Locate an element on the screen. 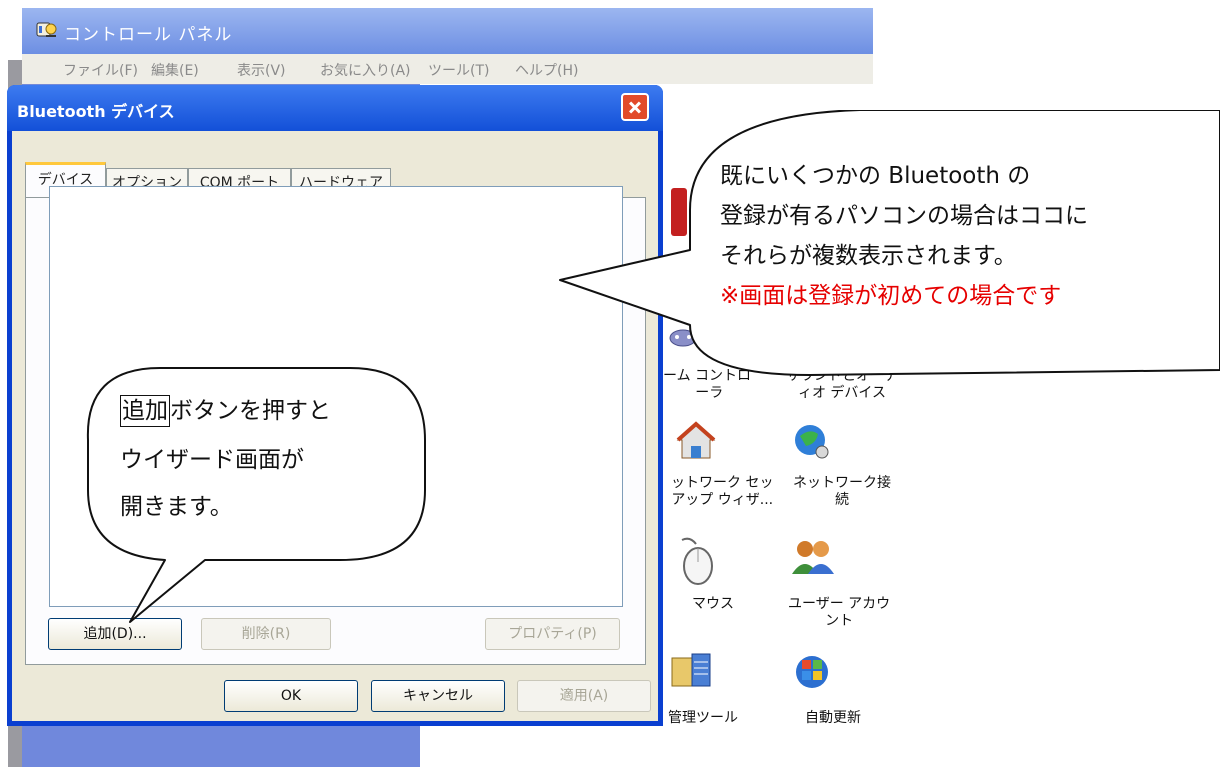 The width and height of the screenshot is (1220, 767). network-connections-label: ネットワーク接 続 is located at coordinates (842, 492).